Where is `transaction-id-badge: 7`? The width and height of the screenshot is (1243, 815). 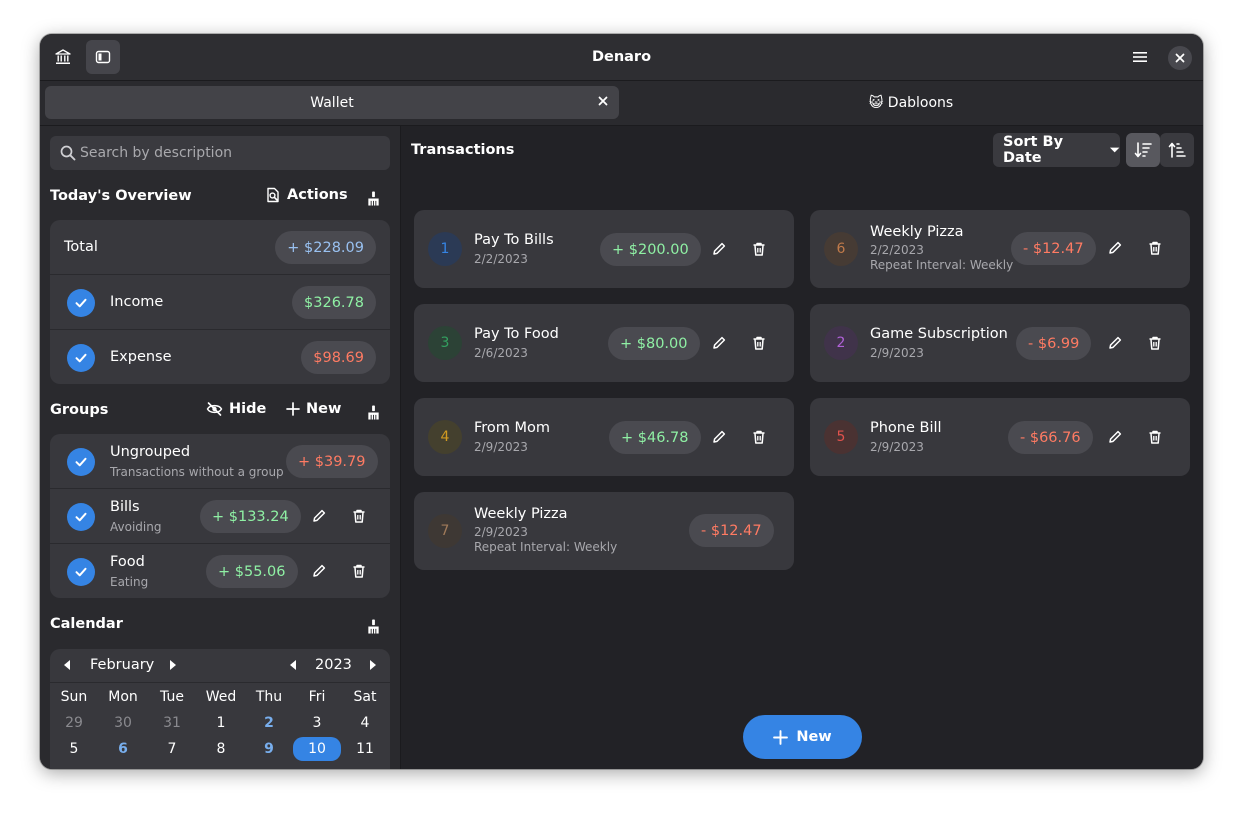 transaction-id-badge: 7 is located at coordinates (445, 531).